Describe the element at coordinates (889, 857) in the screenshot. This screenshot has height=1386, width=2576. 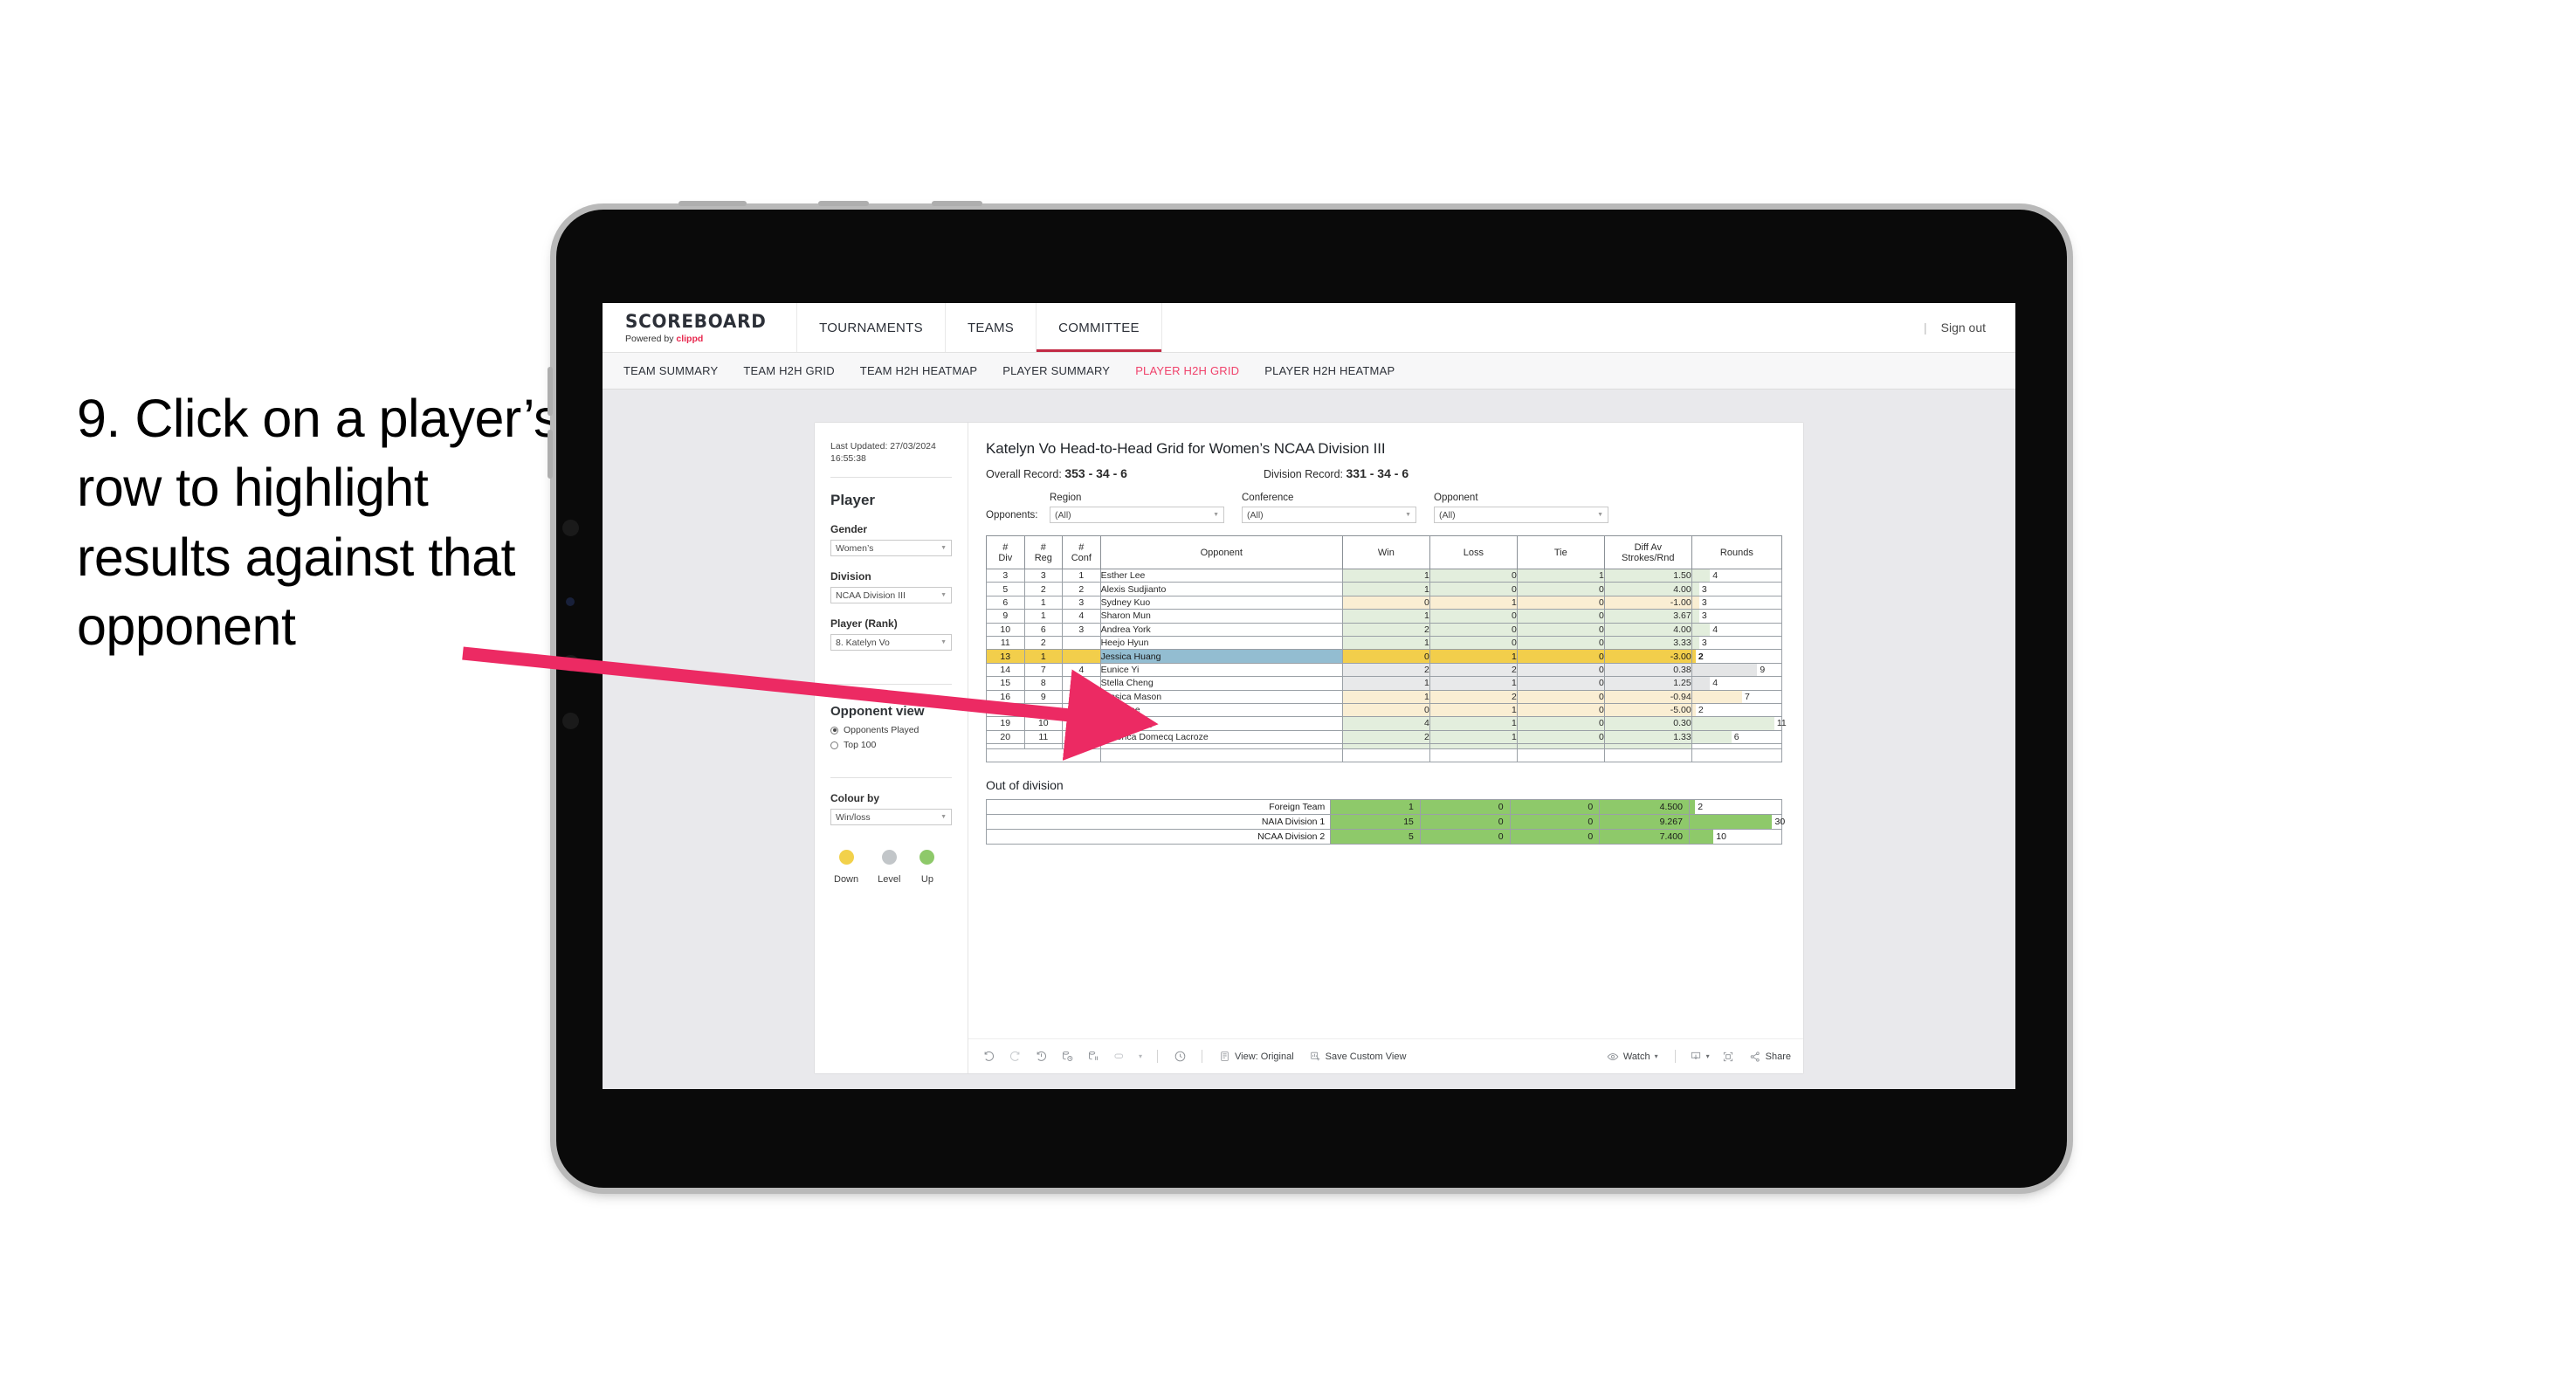
I see `legend-dot-level` at that location.